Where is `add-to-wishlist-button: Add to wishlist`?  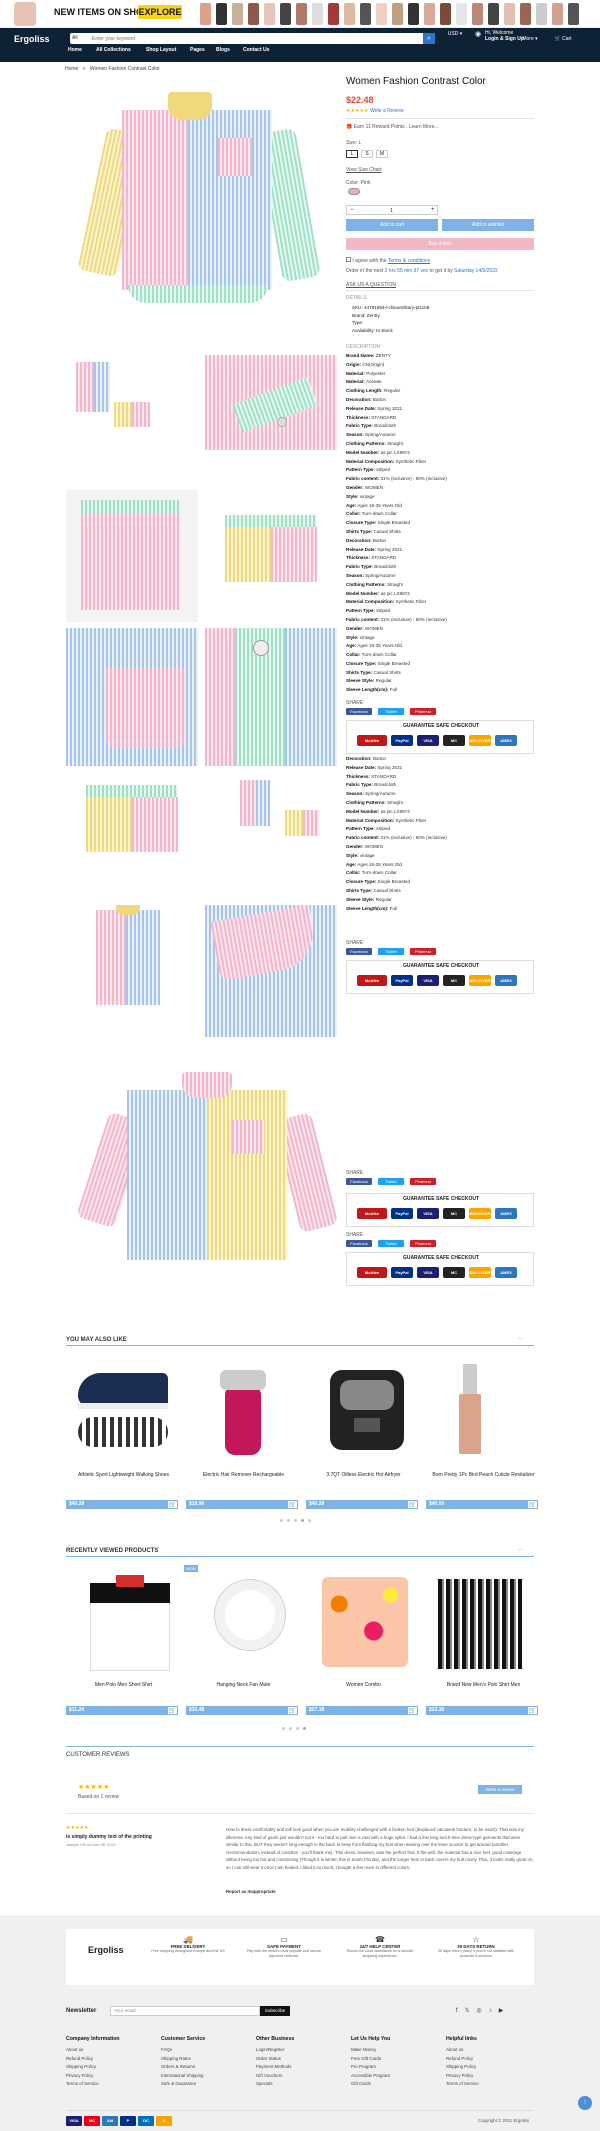
add-to-wishlist-button: Add to wishlist is located at coordinates (488, 225).